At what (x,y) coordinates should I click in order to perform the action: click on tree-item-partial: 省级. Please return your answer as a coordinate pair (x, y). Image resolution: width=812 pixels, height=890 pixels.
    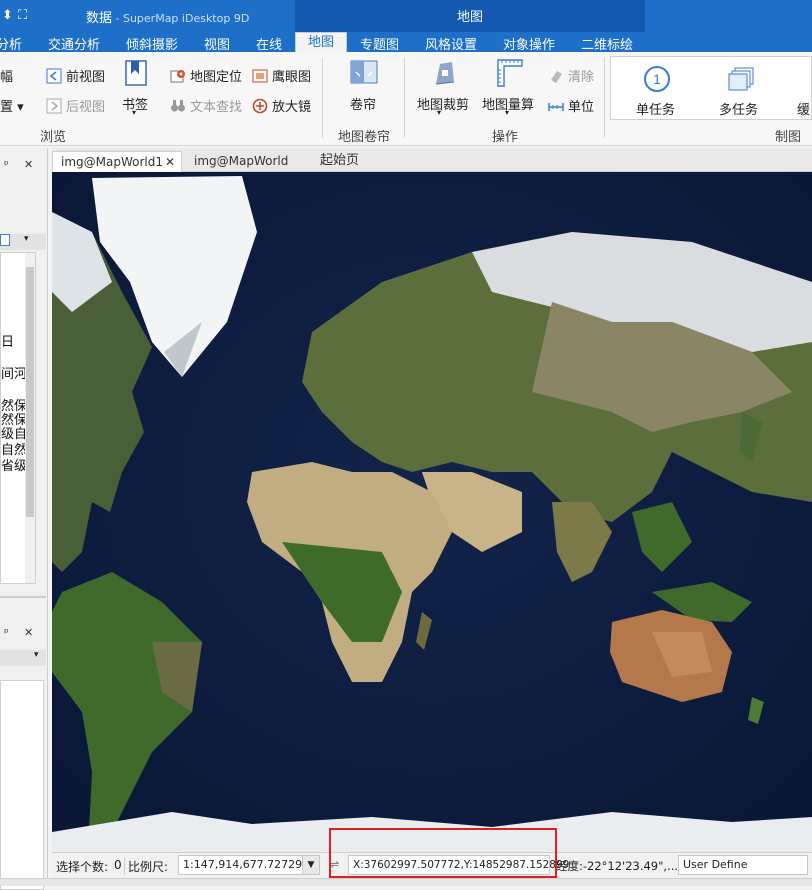
    Looking at the image, I should click on (14, 466).